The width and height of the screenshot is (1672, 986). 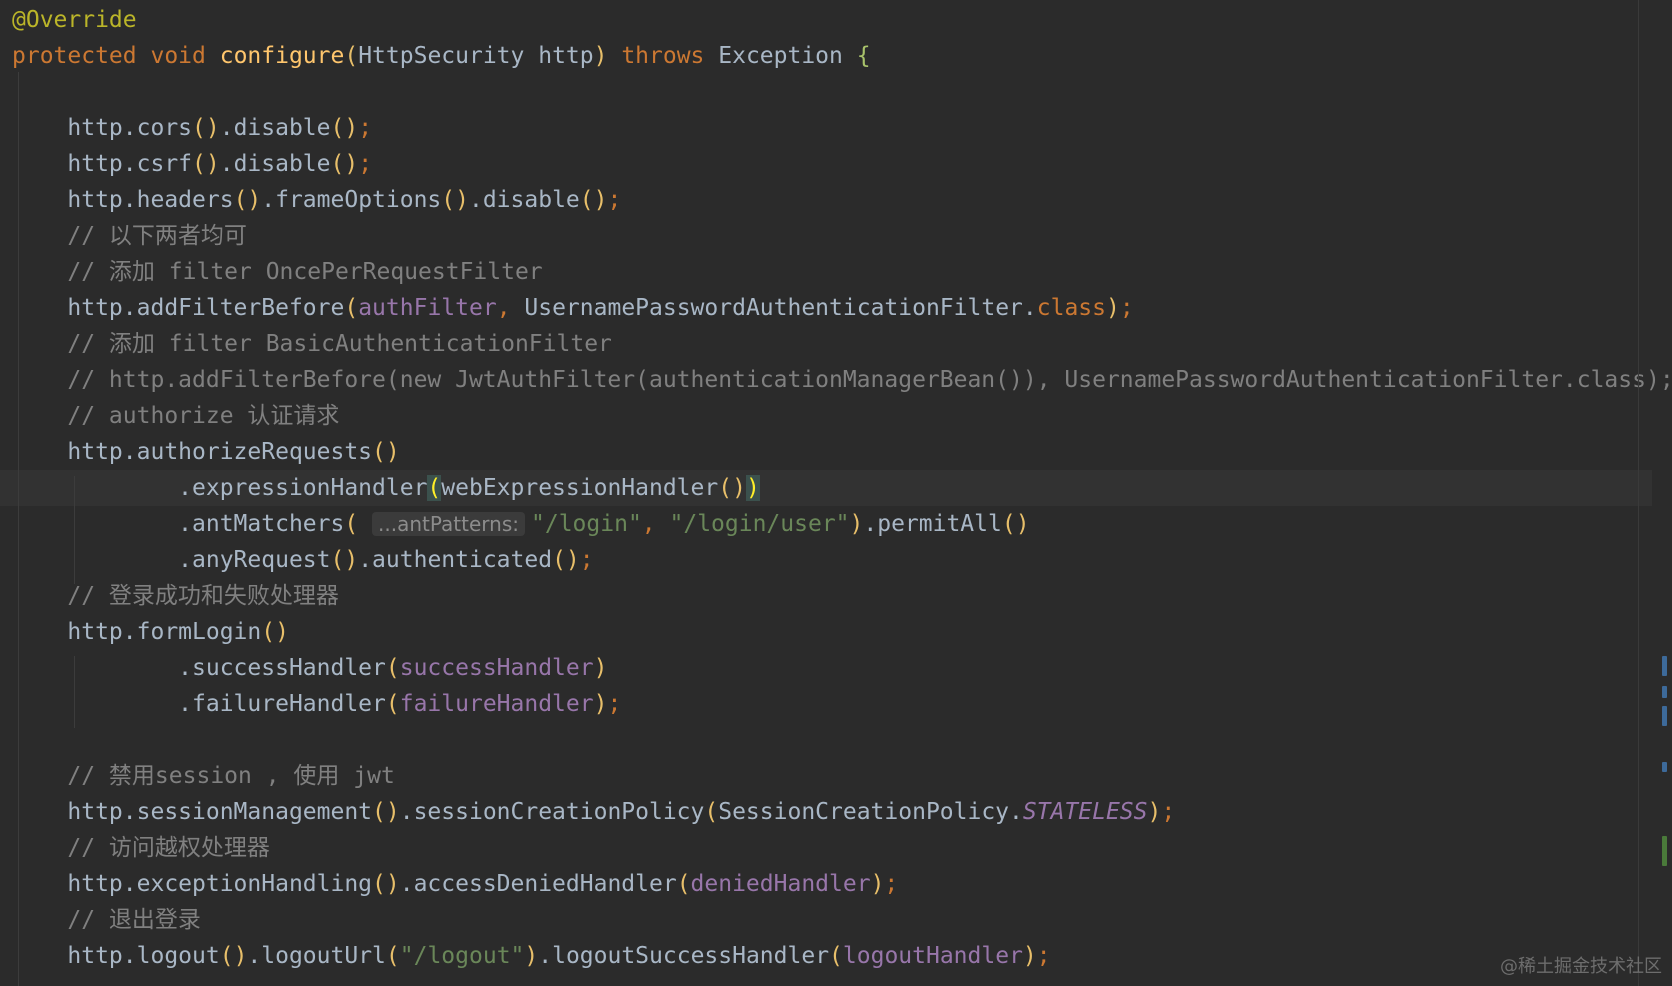 I want to click on code-line: @Override, so click(x=826, y=20).